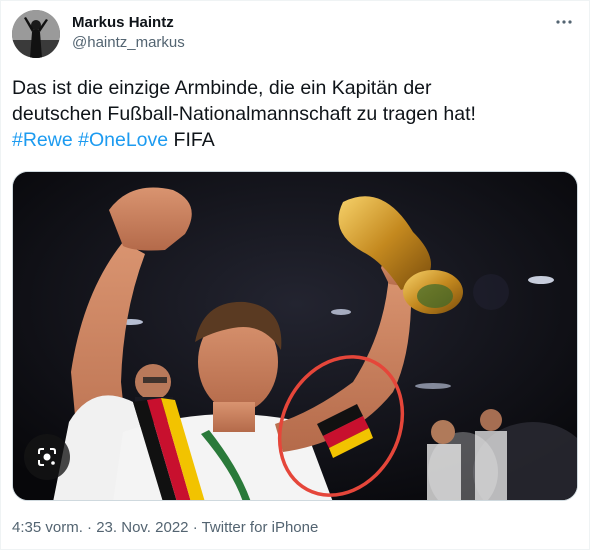 The image size is (590, 550). What do you see at coordinates (47, 527) in the screenshot?
I see `tweet-time: 4:35 vorm.` at bounding box center [47, 527].